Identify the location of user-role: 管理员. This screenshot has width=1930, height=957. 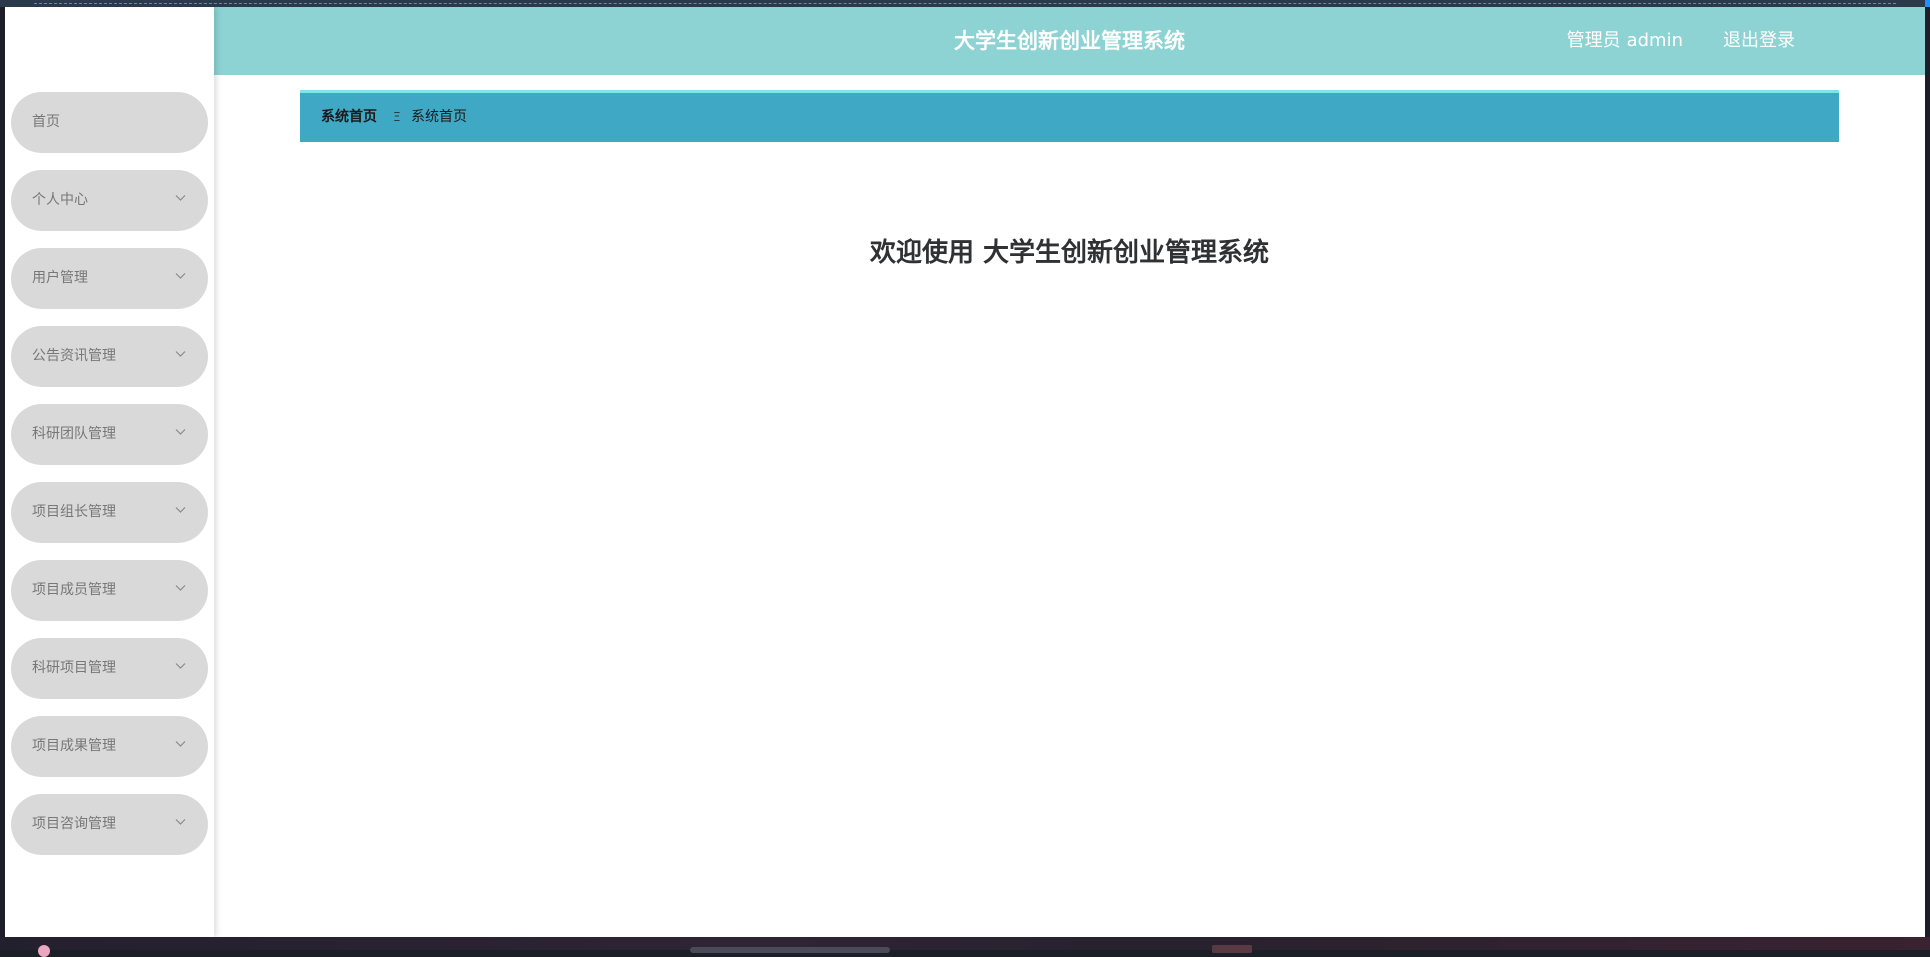
(1593, 40).